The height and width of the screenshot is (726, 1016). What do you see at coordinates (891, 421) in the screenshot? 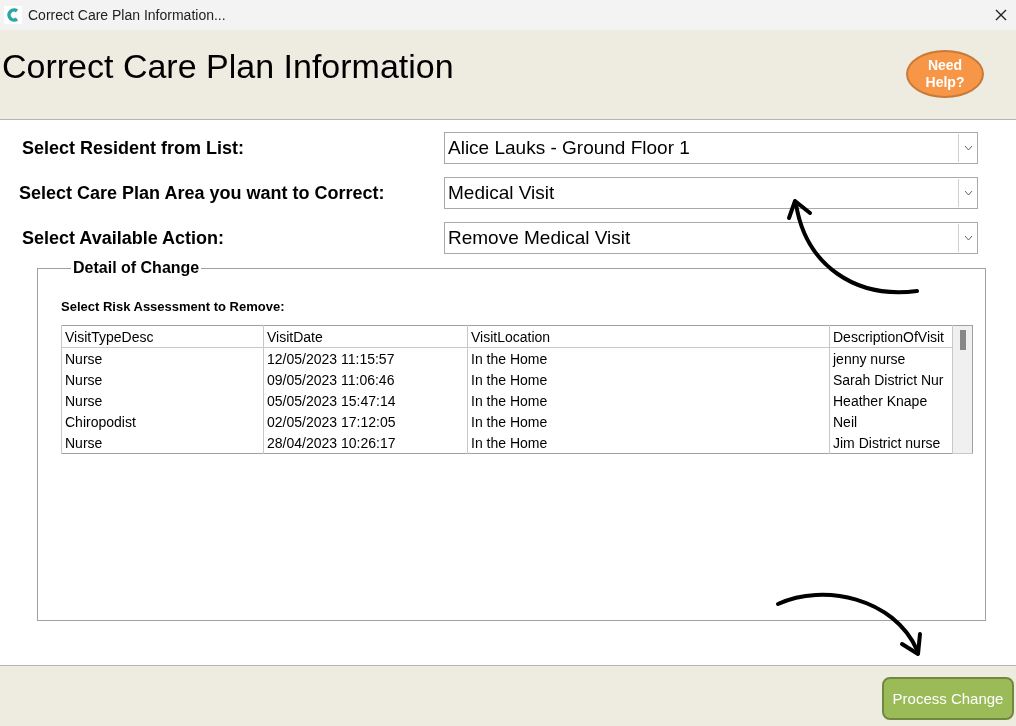
I see `table-cell: Neil` at bounding box center [891, 421].